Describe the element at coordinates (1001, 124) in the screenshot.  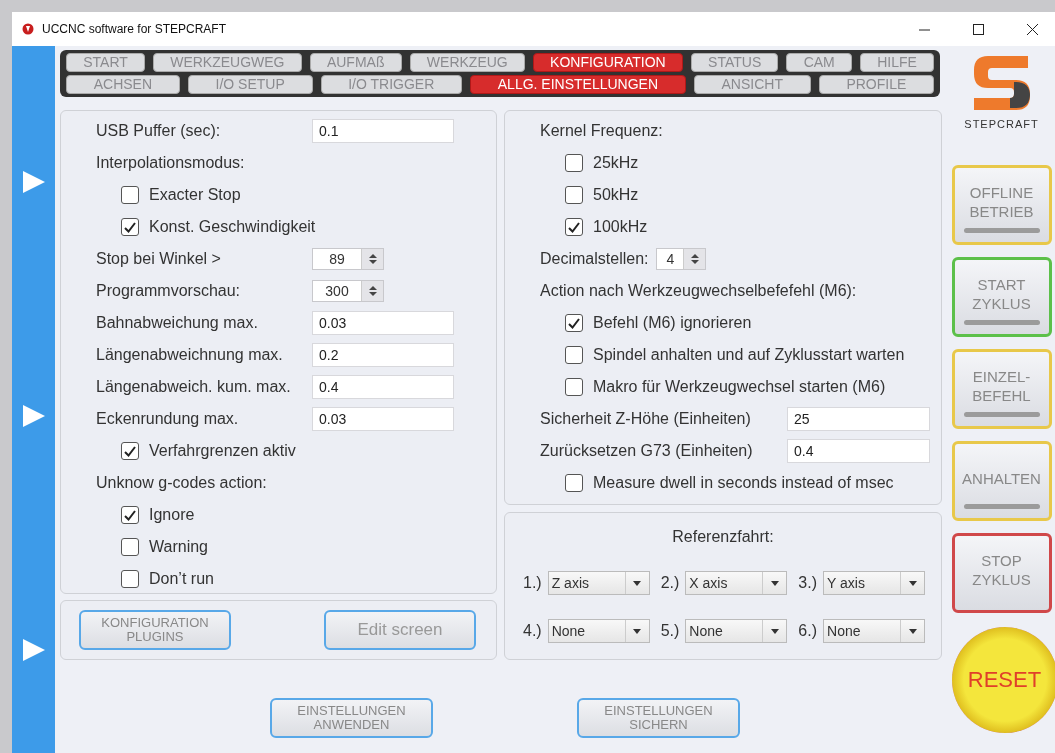
I see `logo-text: STEPCRAFT` at that location.